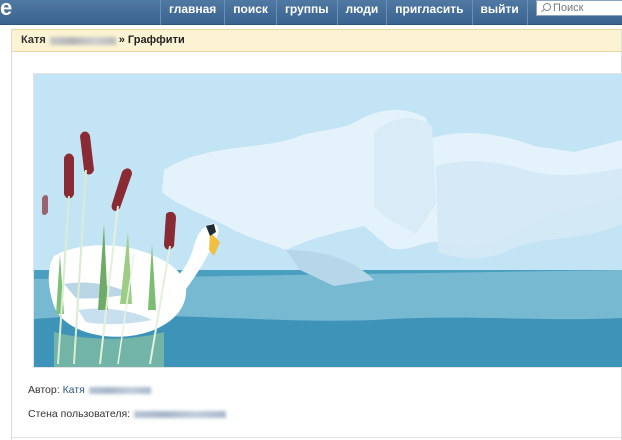  Describe the element at coordinates (316, 40) in the screenshot. I see `breadcrumb: Катя » Граффити` at that location.